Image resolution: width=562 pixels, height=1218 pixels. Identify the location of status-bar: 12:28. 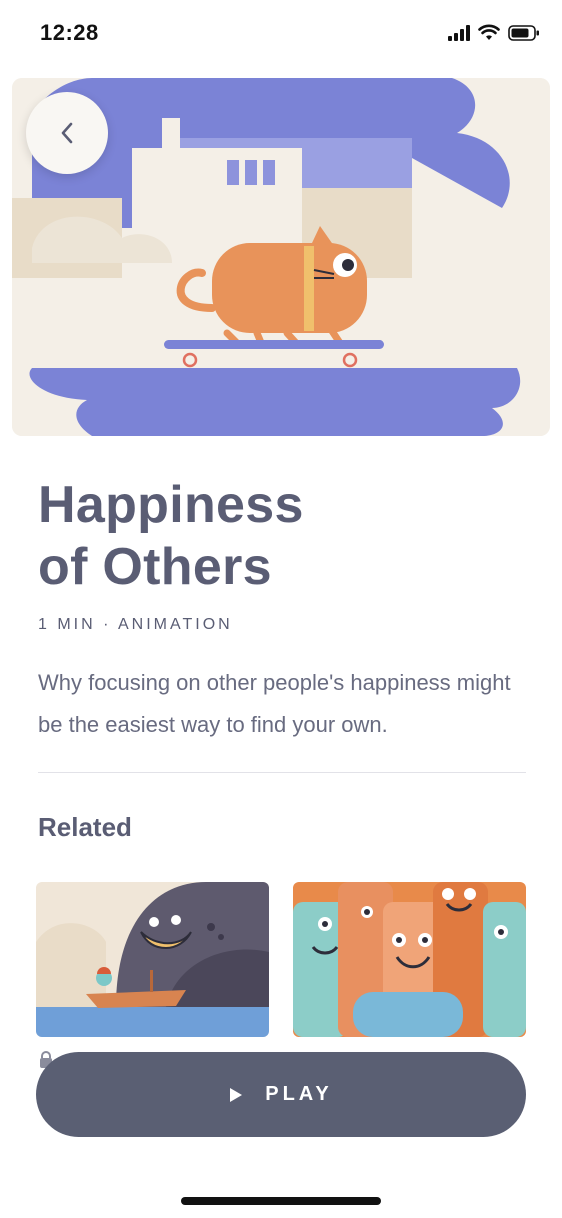
(281, 35).